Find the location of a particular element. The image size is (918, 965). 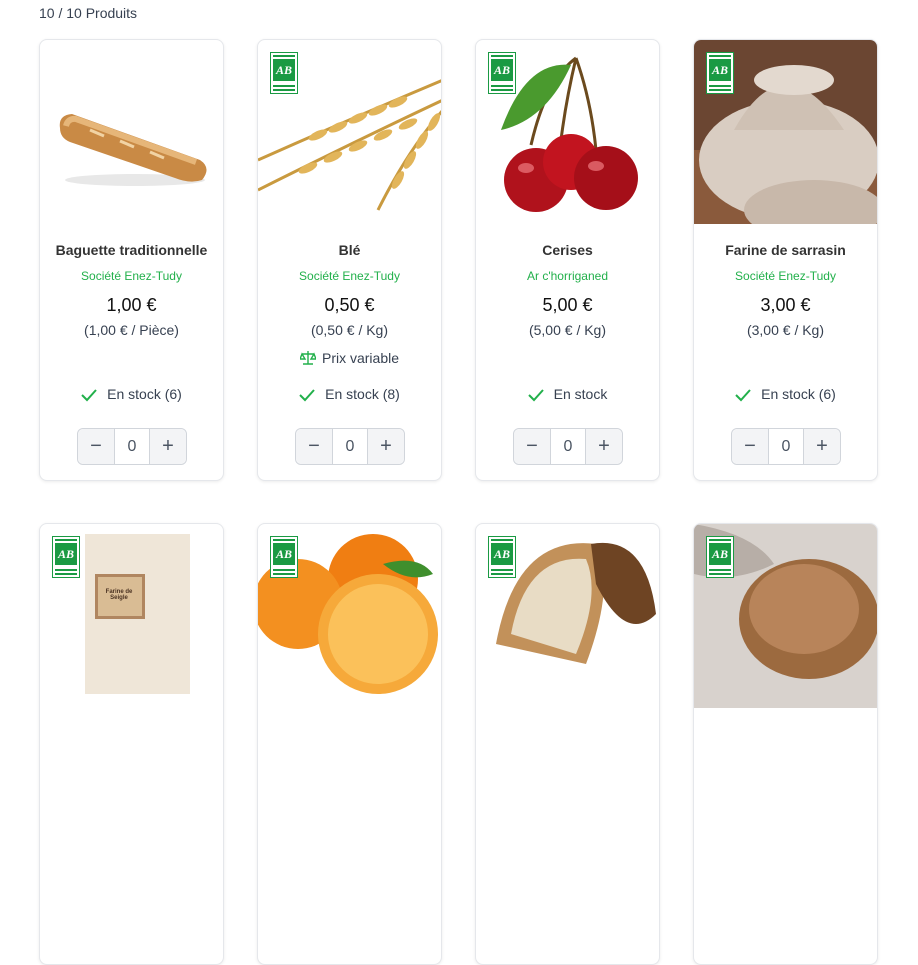

product-name: Farine de sarrasin is located at coordinates (785, 250).